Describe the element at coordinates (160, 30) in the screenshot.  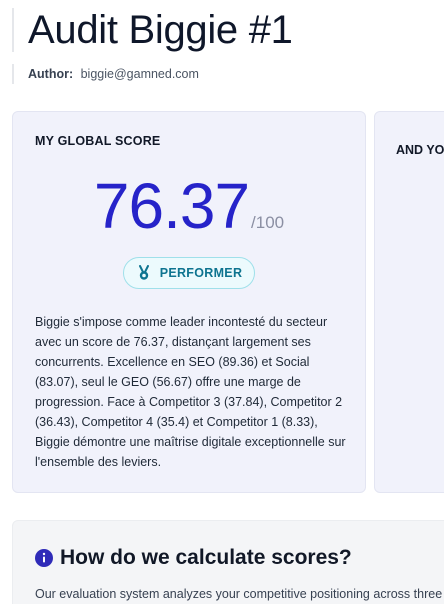
I see `page-title: Audit Biggie #1` at that location.